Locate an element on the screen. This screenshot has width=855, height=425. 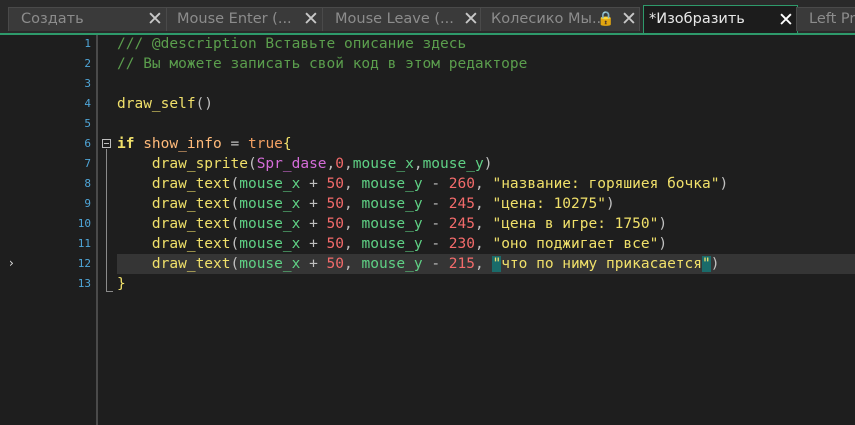
code-line: draw_sprite(Spr_dase,0,mouse_x,mouse_y) is located at coordinates (305, 164).